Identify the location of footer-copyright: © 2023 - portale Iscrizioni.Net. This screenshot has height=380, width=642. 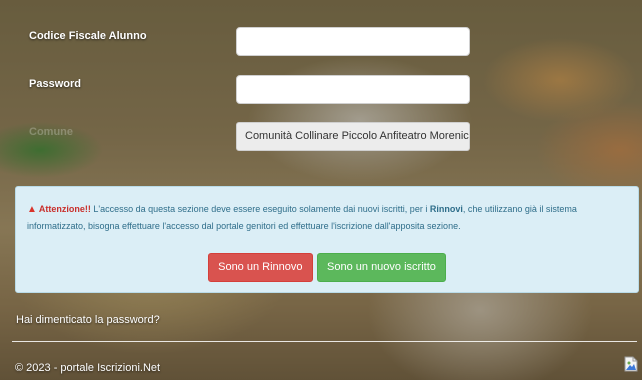
(88, 368).